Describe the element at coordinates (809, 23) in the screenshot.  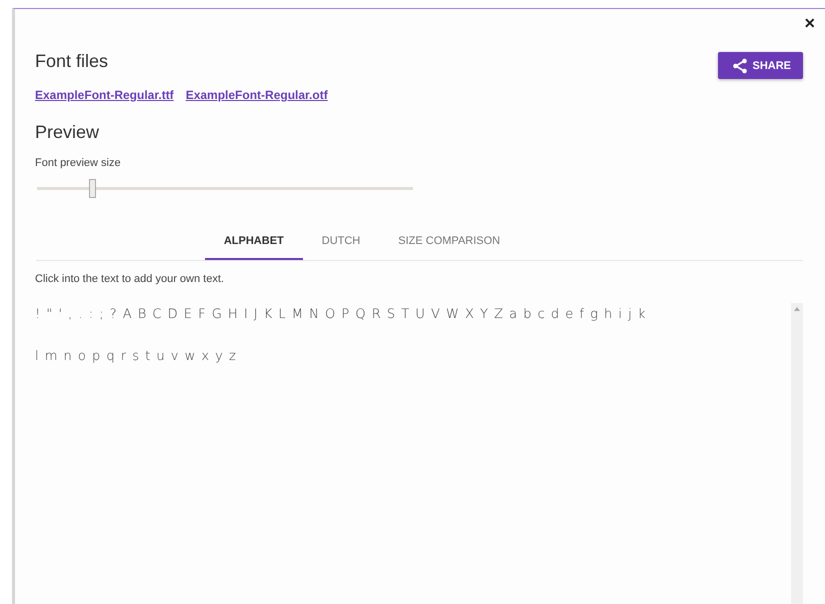
I see `close-button: ×` at that location.